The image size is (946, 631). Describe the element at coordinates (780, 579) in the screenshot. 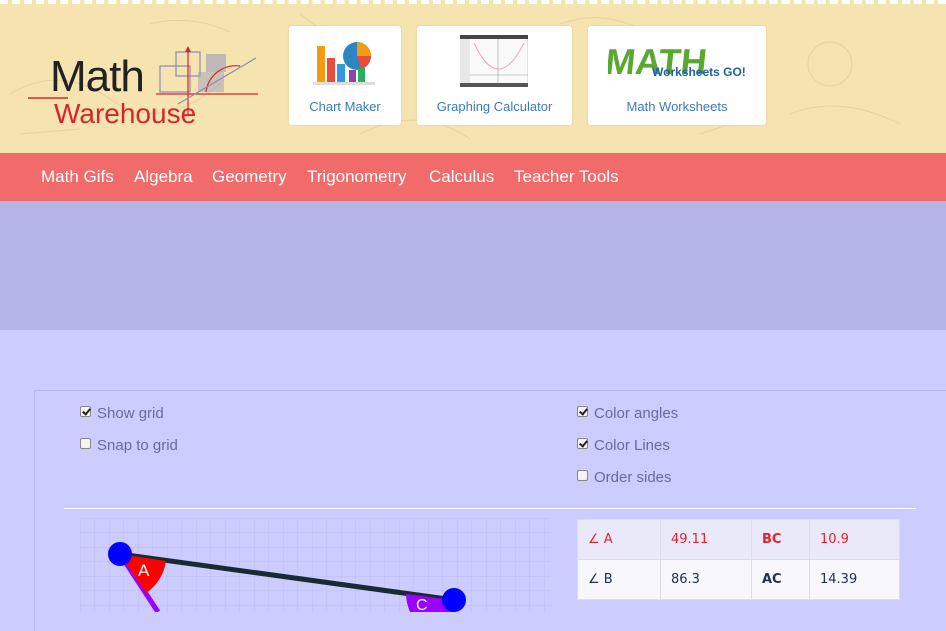

I see `side-name-cell: AC` at that location.